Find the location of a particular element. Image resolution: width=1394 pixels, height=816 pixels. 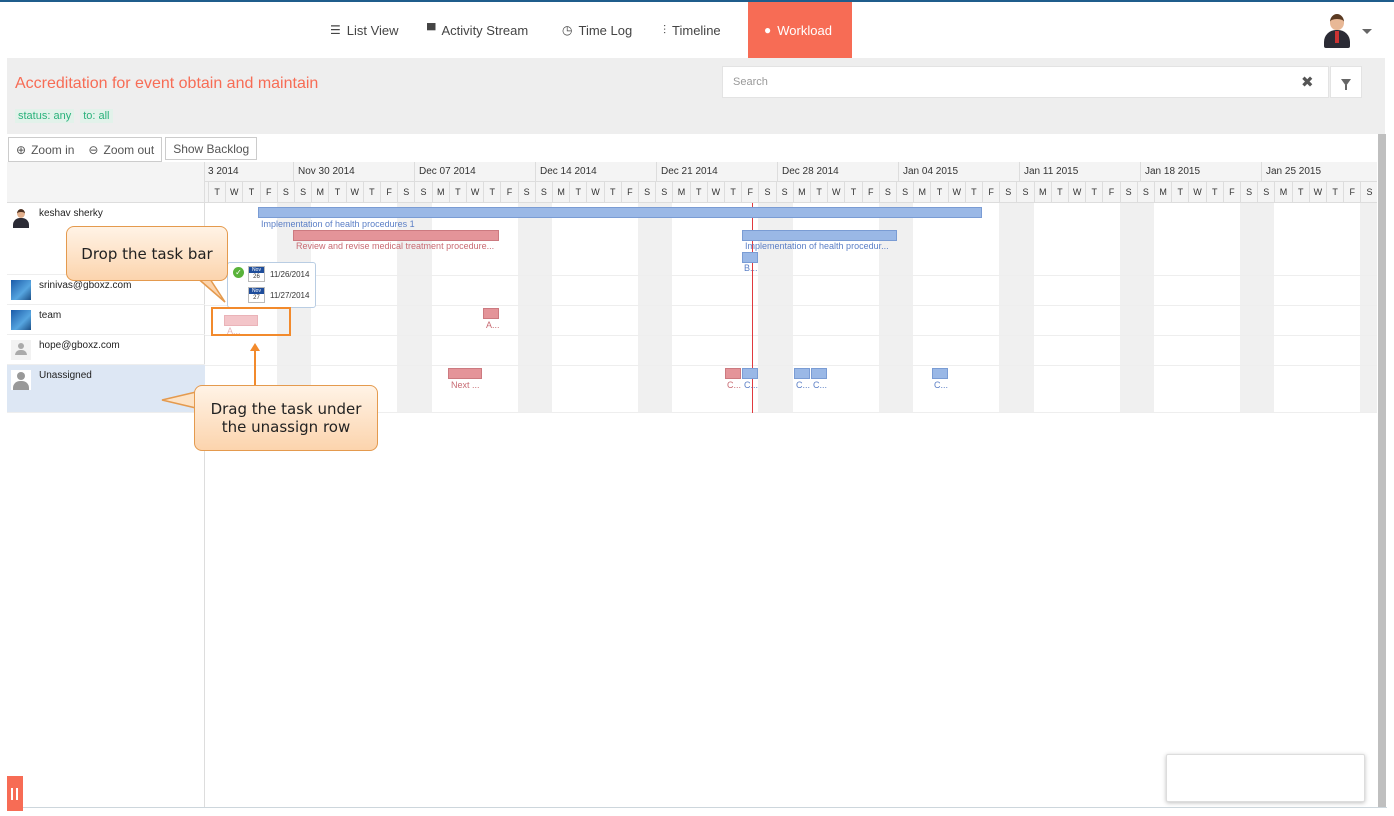

sidebar-toggle is located at coordinates (15, 793).